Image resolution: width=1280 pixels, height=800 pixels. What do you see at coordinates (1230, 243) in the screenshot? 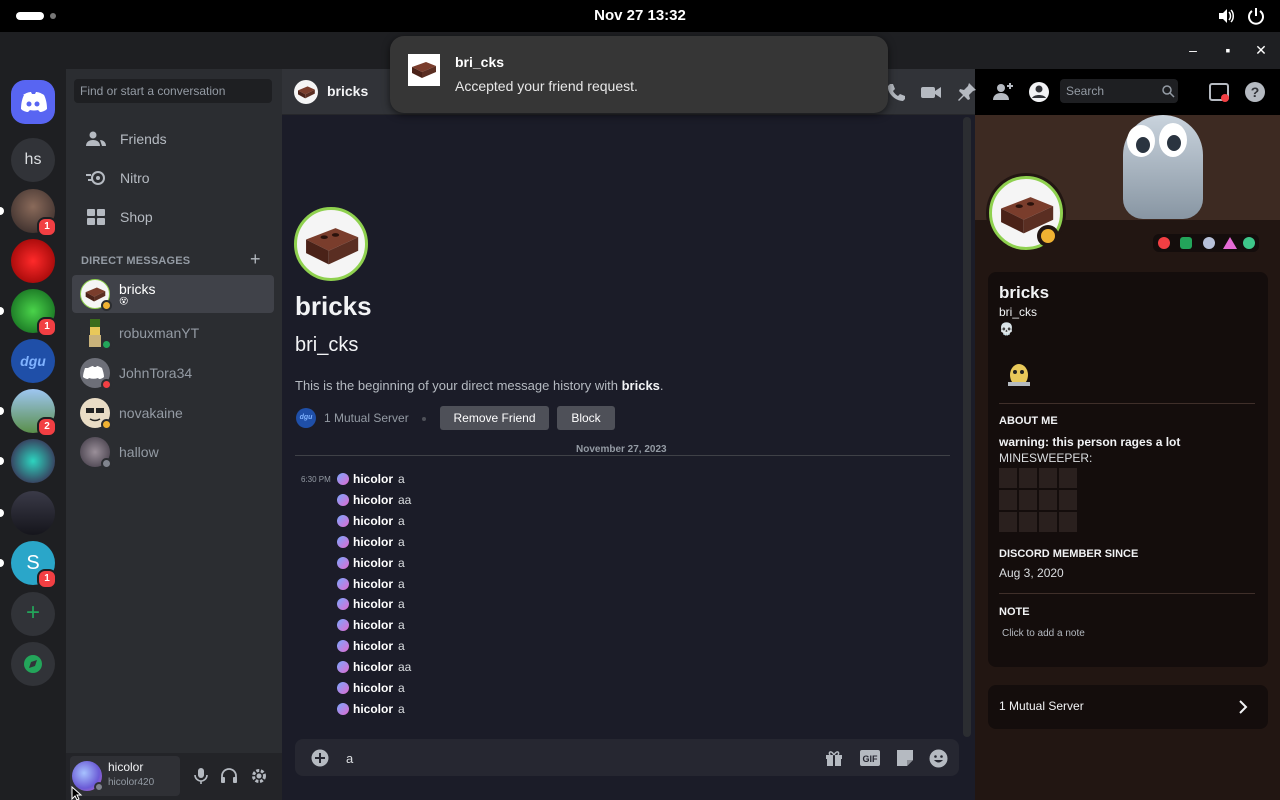
I see `boost-badge-icon` at bounding box center [1230, 243].